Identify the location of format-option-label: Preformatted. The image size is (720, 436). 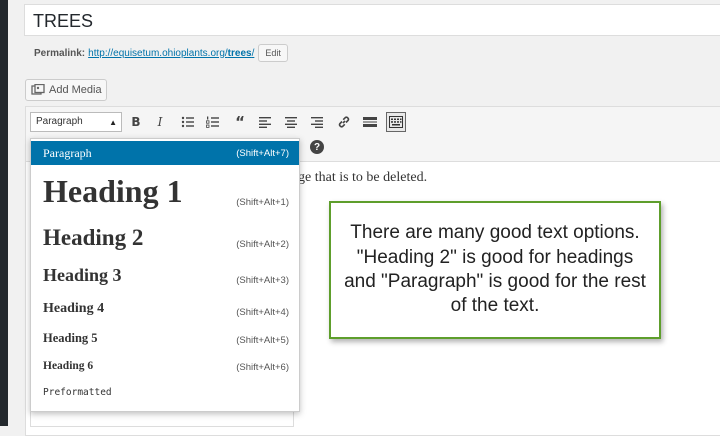
(77, 392).